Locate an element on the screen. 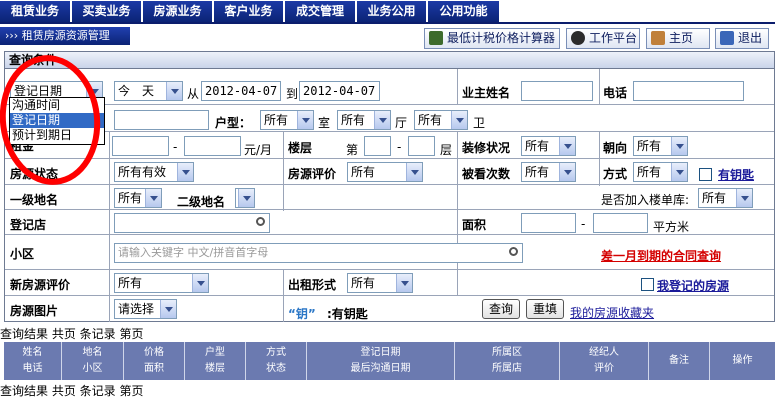 The height and width of the screenshot is (399, 775). rent-min-input is located at coordinates (140, 146).